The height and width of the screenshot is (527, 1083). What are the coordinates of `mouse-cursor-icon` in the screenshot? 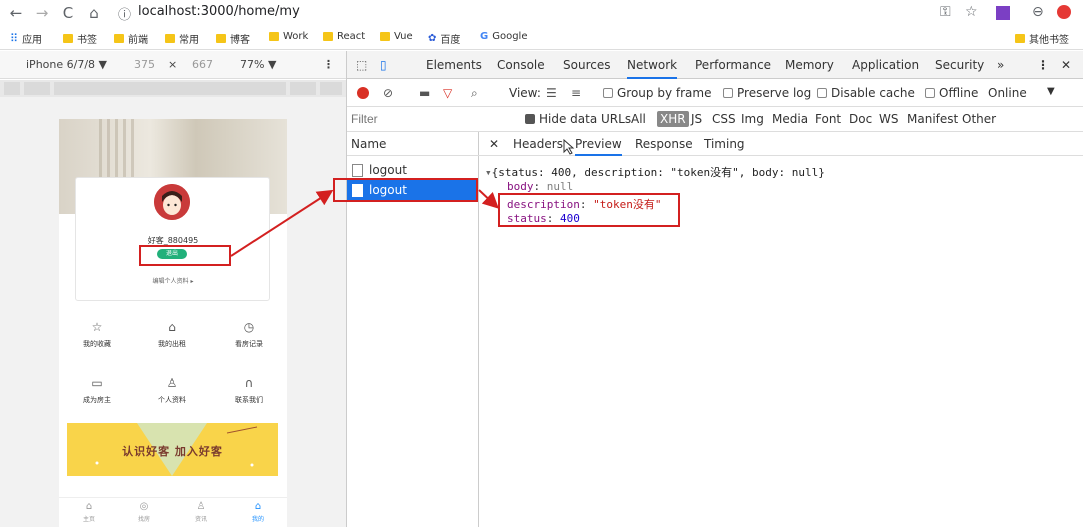 It's located at (569, 147).